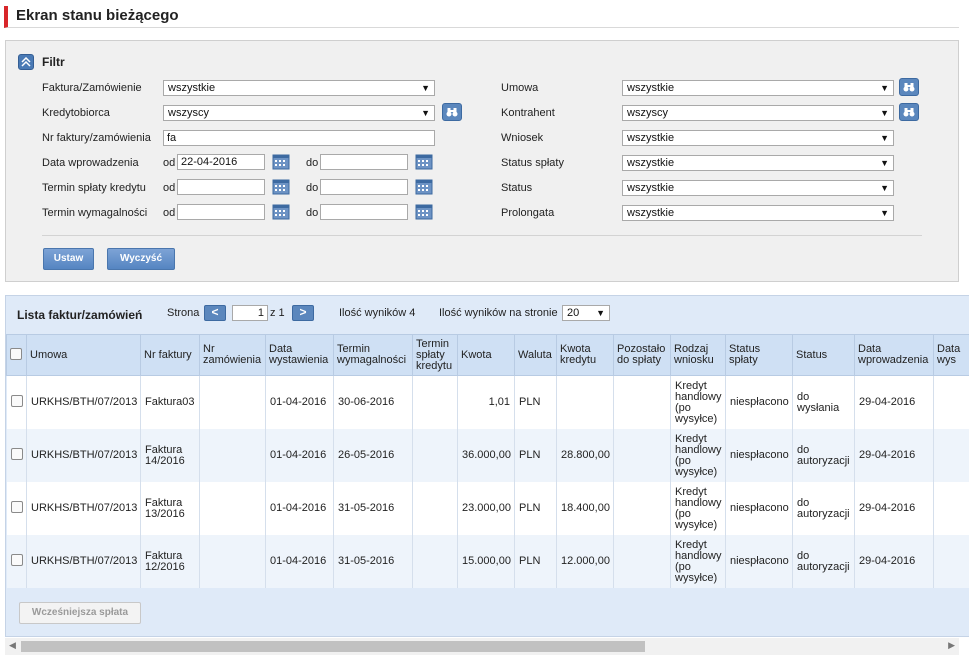 Image resolution: width=969 pixels, height=659 pixels. I want to click on table-cell: 18.400,00, so click(585, 508).